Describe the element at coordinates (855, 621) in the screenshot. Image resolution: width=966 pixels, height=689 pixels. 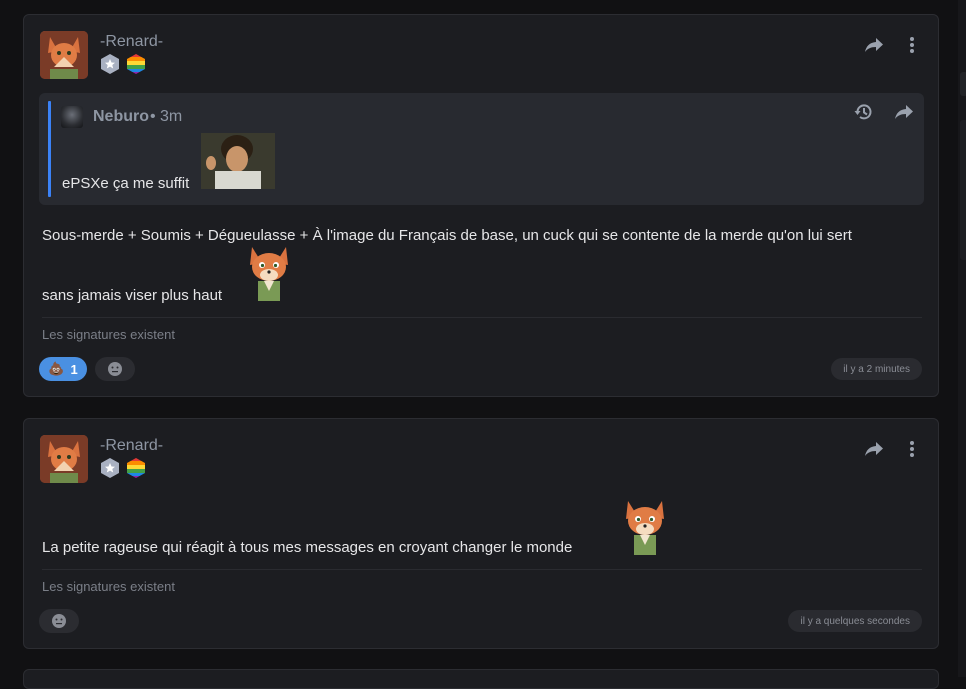
I see `post-timestamp: il y a quelques secondes` at that location.